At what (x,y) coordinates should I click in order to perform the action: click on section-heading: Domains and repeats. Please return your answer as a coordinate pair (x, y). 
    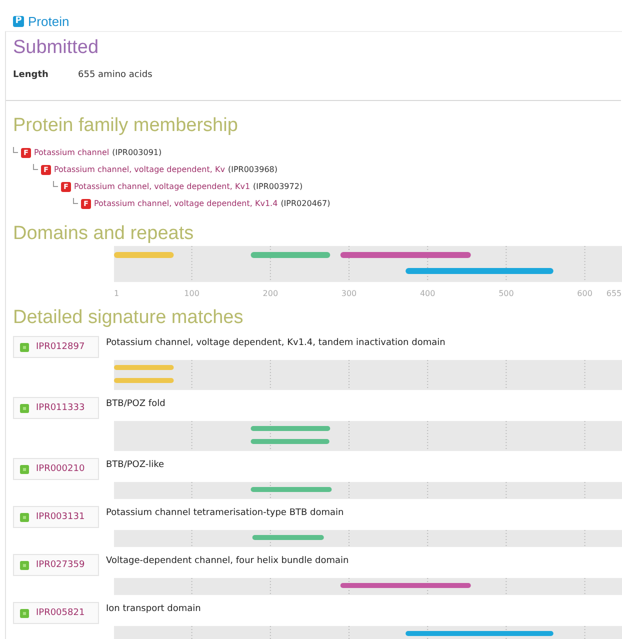
    Looking at the image, I should click on (104, 234).